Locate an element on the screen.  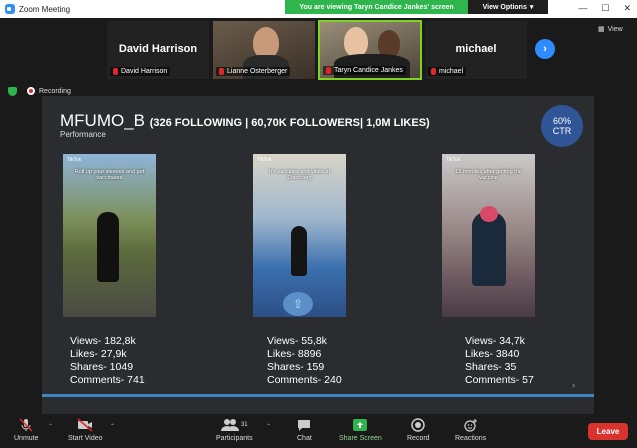
participant-tile-taryn: Taryn Candice Jankes is located at coordinates (370, 50).